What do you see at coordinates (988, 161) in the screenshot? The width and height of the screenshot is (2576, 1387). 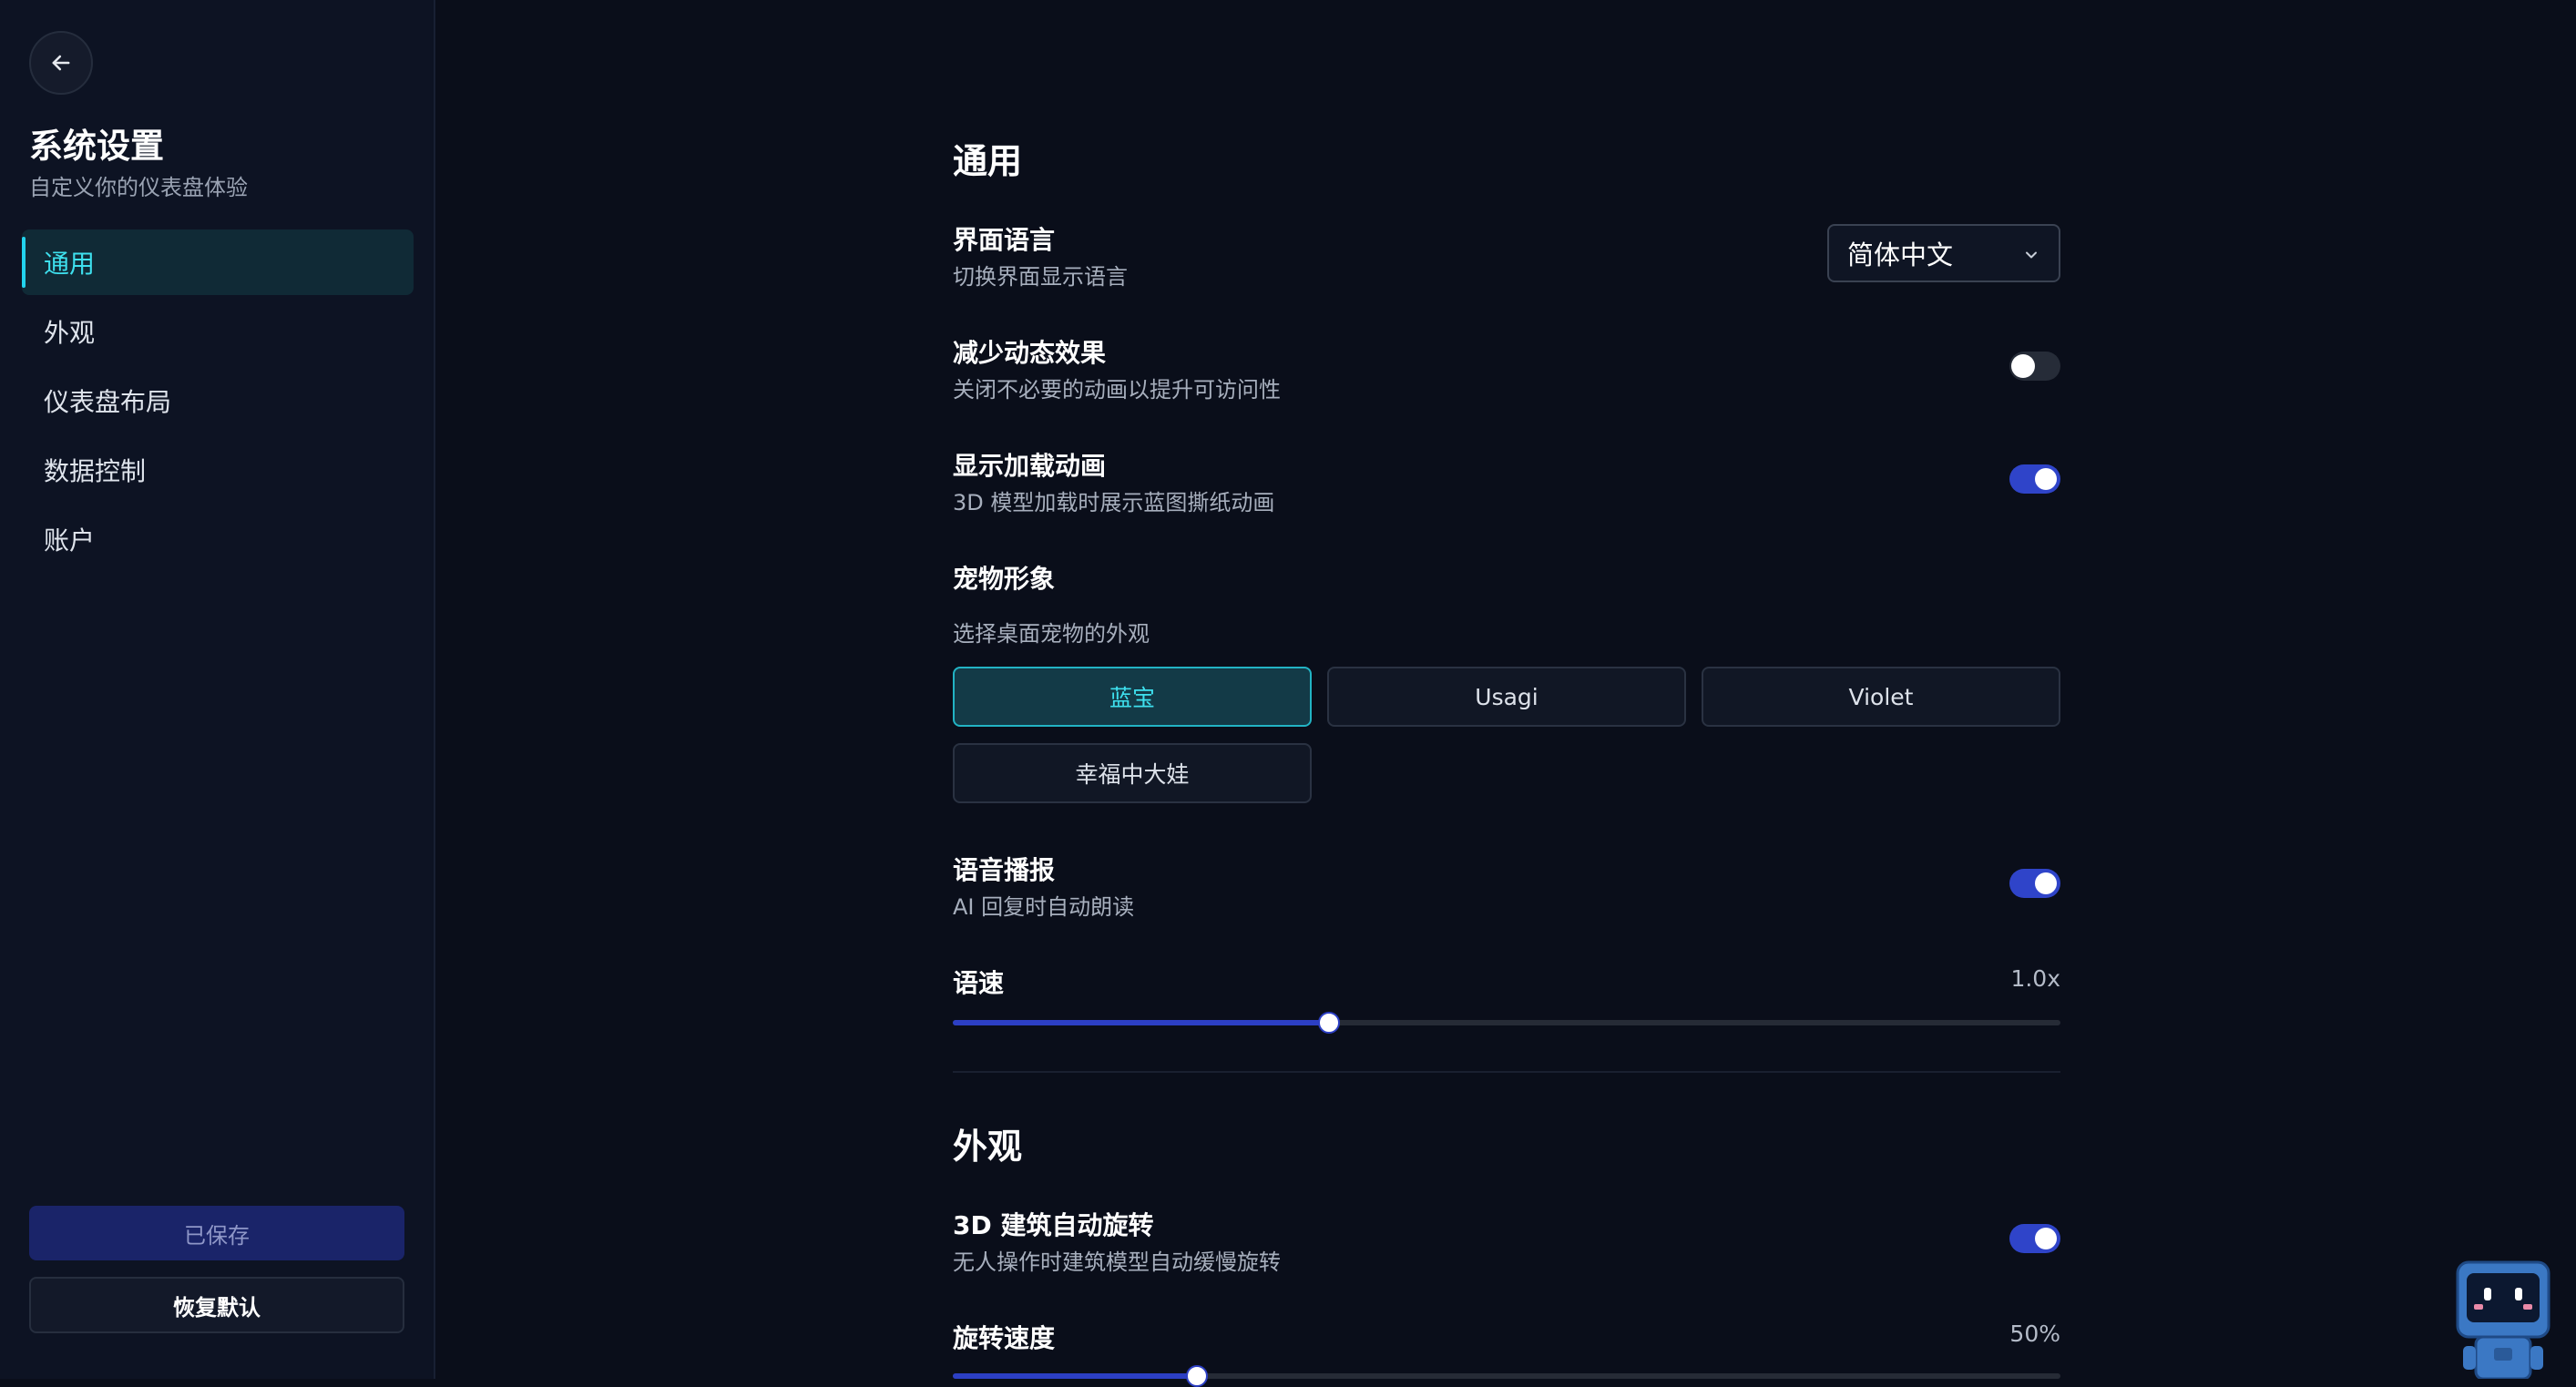 I see `section-title-general: 通用` at bounding box center [988, 161].